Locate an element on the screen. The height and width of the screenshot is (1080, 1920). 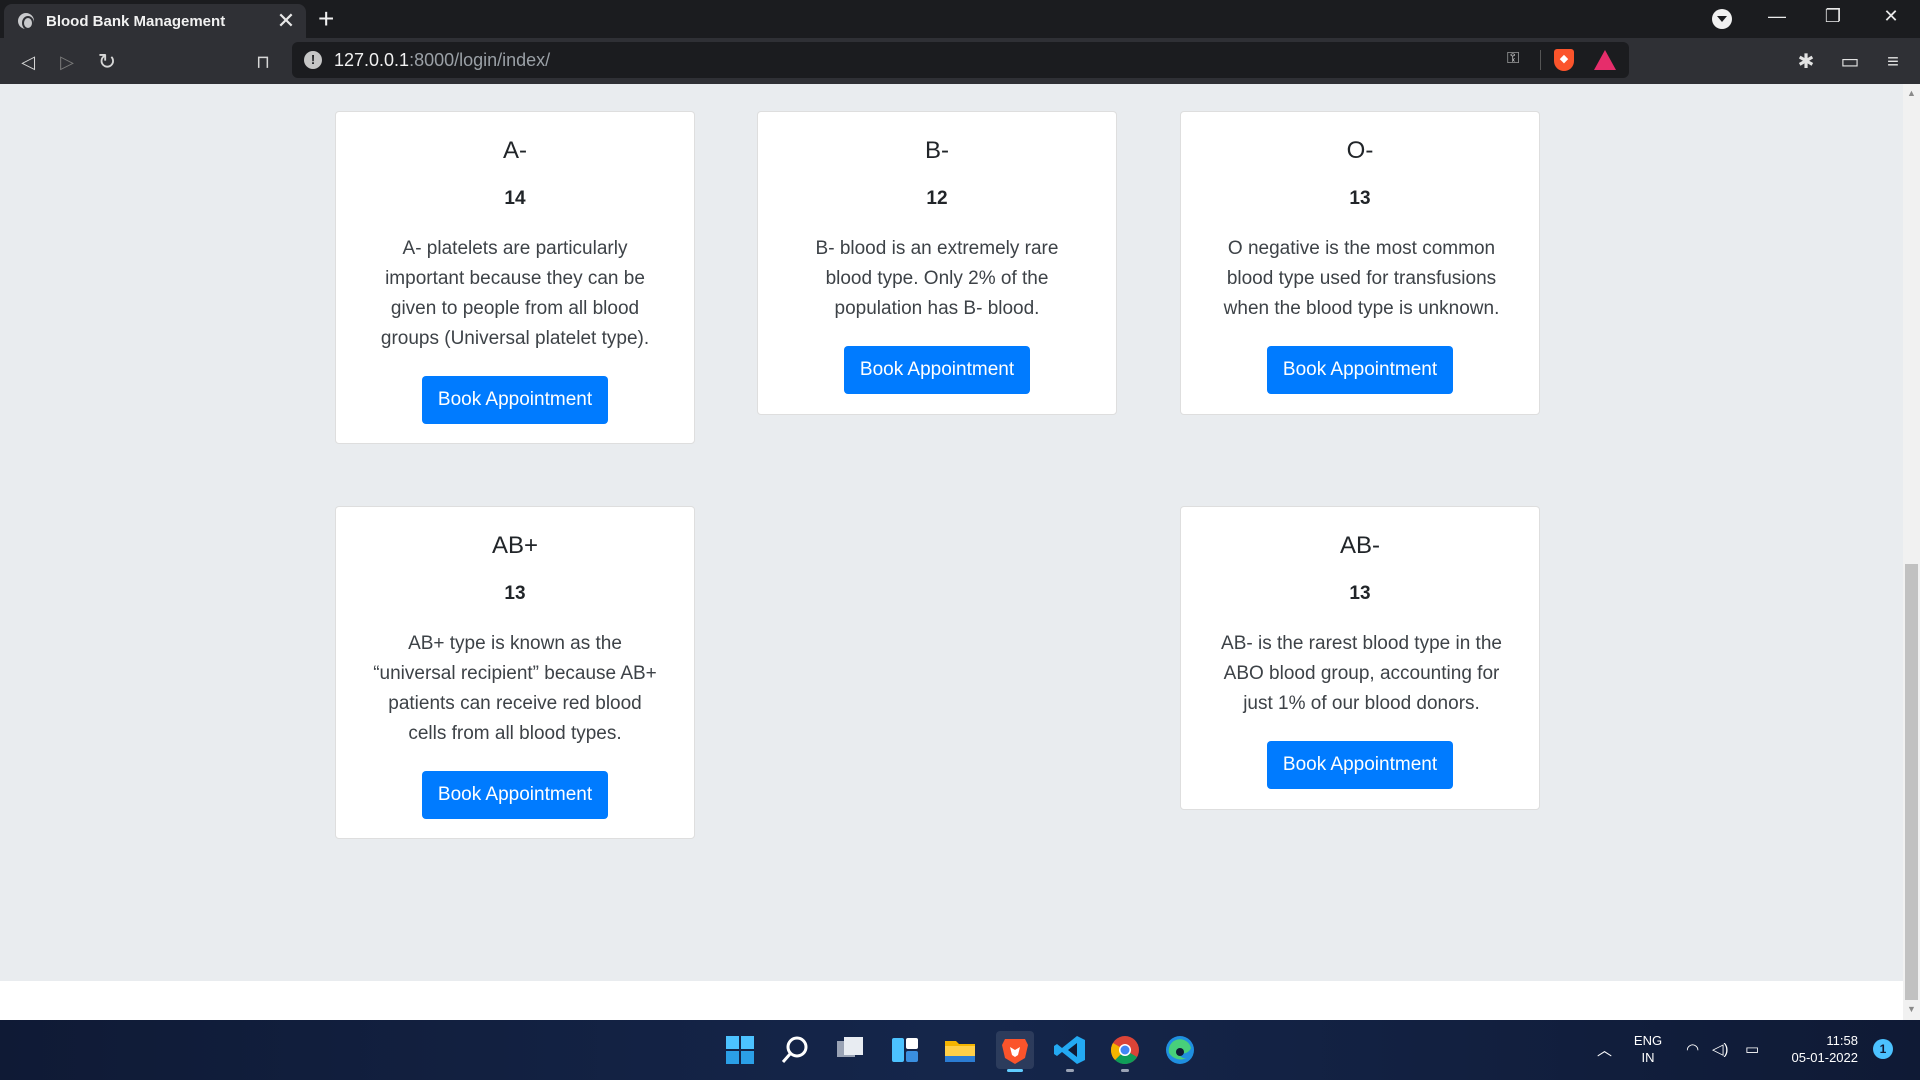
language-indicator: ENG IN is located at coordinates (1648, 1049).